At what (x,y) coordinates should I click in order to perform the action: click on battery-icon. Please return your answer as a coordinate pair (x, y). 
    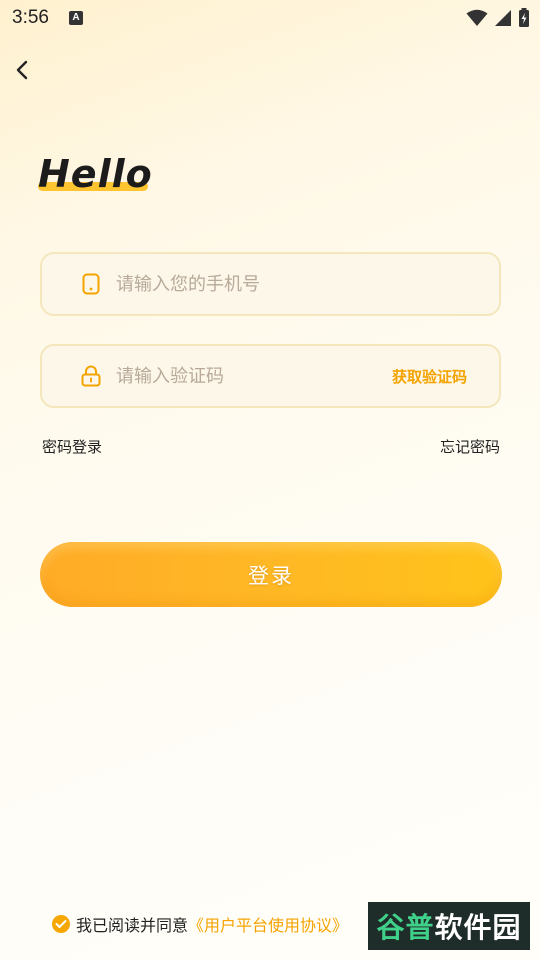
    Looking at the image, I should click on (524, 17).